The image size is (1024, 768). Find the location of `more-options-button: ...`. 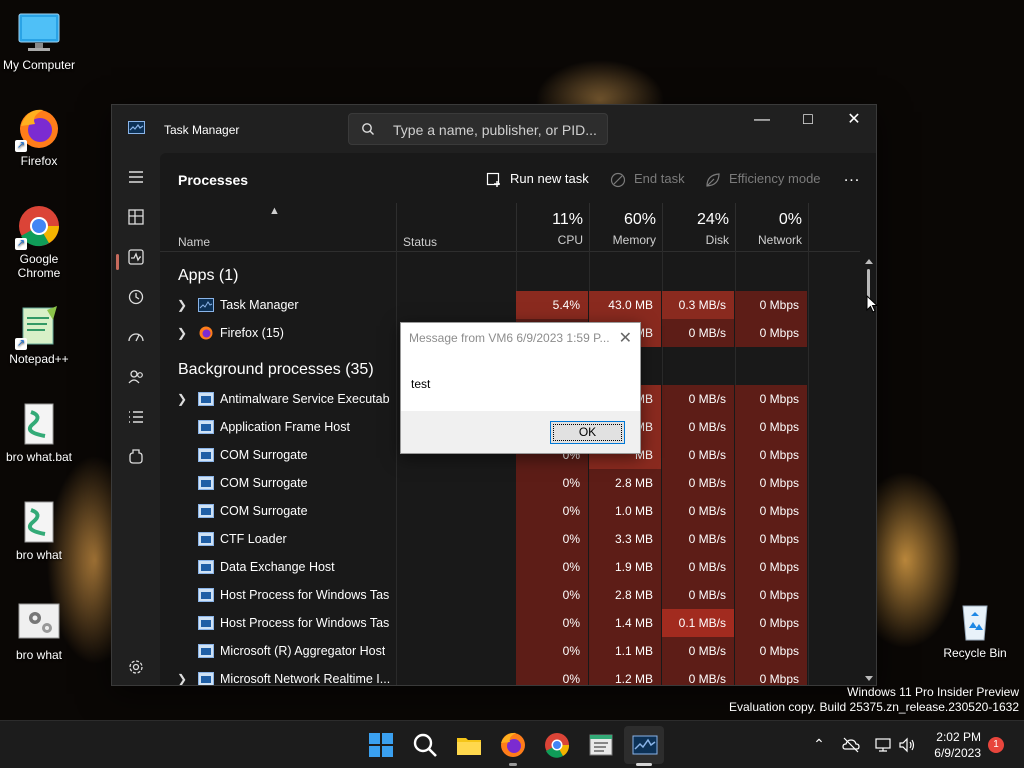

more-options-button: ... is located at coordinates (852, 179).